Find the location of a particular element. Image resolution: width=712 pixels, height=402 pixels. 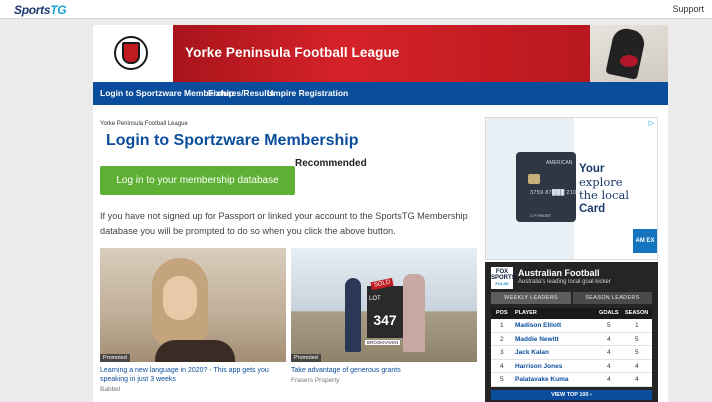

nav-item-fixtures: Fixtures/Results is located at coordinates (241, 93).